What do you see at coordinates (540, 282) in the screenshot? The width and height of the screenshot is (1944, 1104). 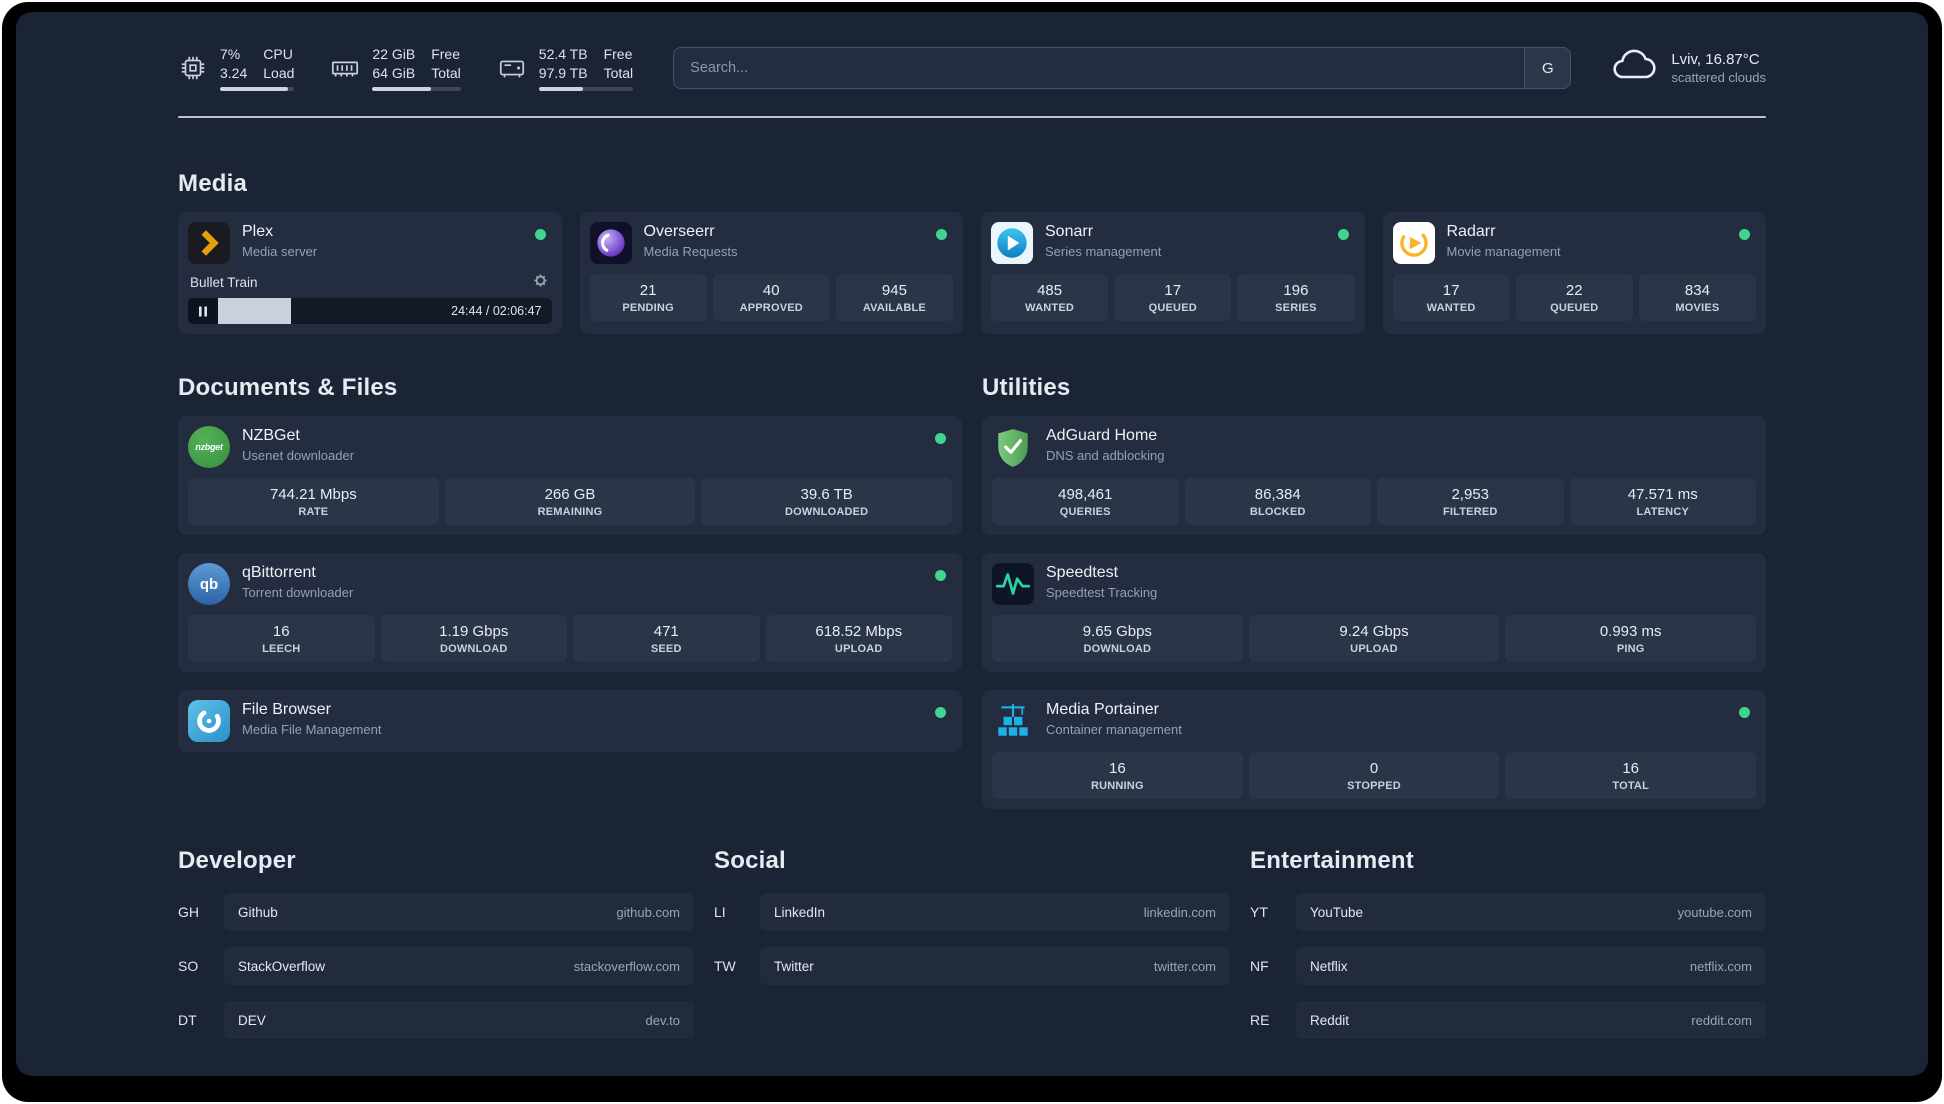 I see `gear-icon` at bounding box center [540, 282].